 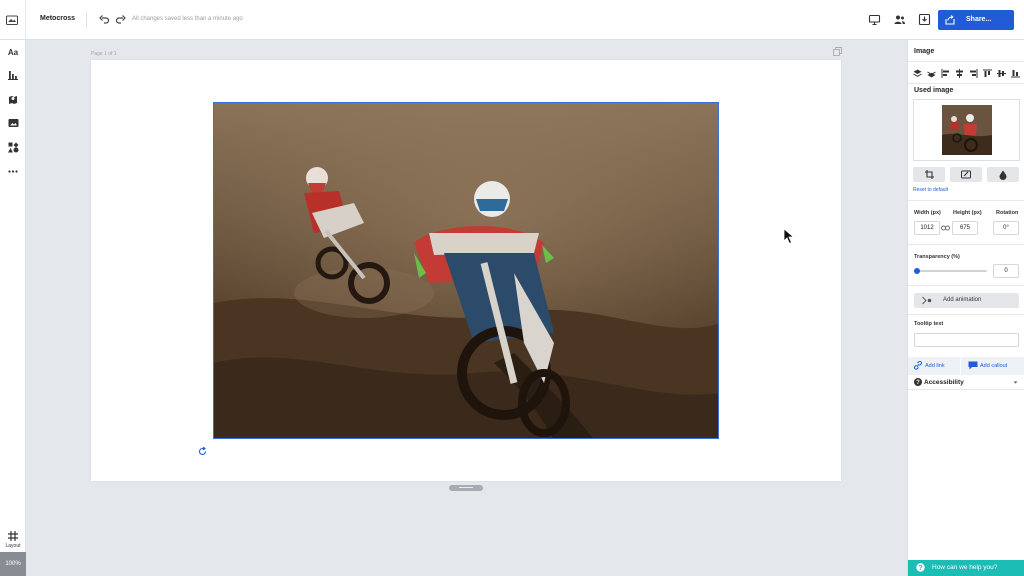 What do you see at coordinates (927, 213) in the screenshot?
I see `width-label: Width (px)` at bounding box center [927, 213].